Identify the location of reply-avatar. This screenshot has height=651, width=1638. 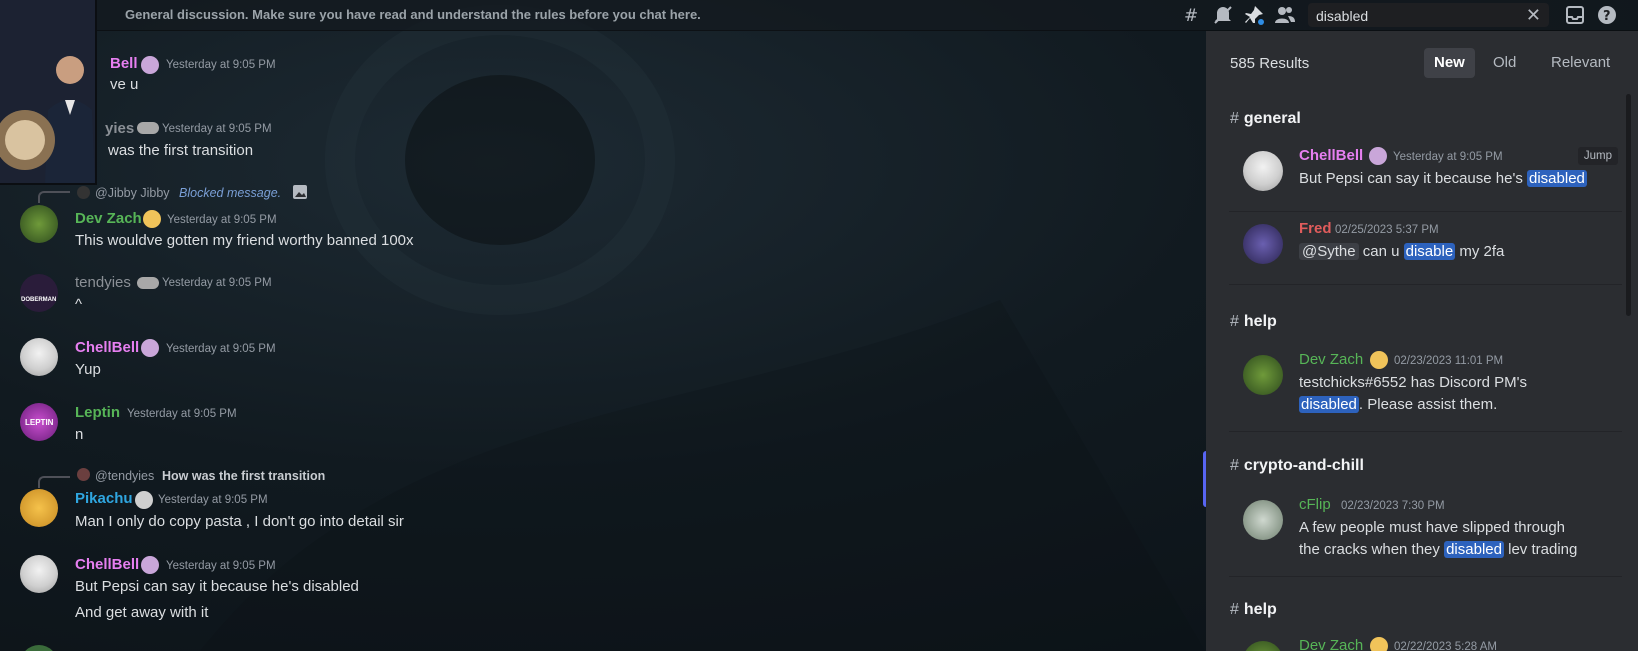
(83, 192).